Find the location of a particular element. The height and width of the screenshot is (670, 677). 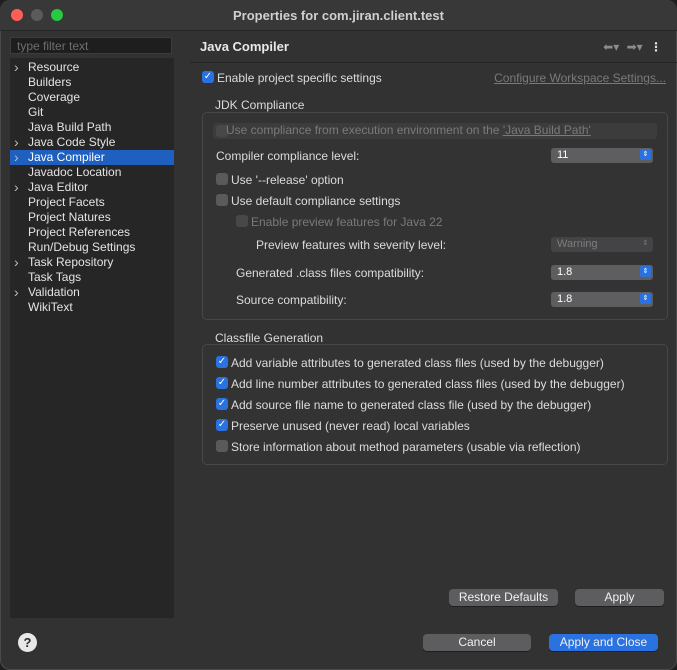

apply-and-close-button: Apply and Close is located at coordinates (603, 642).